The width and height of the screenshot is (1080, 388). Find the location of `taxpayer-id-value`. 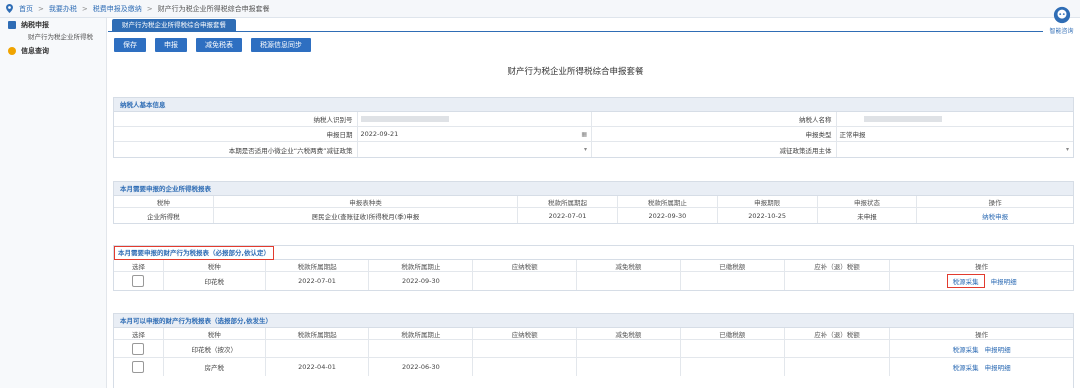

taxpayer-id-value is located at coordinates (475, 119).